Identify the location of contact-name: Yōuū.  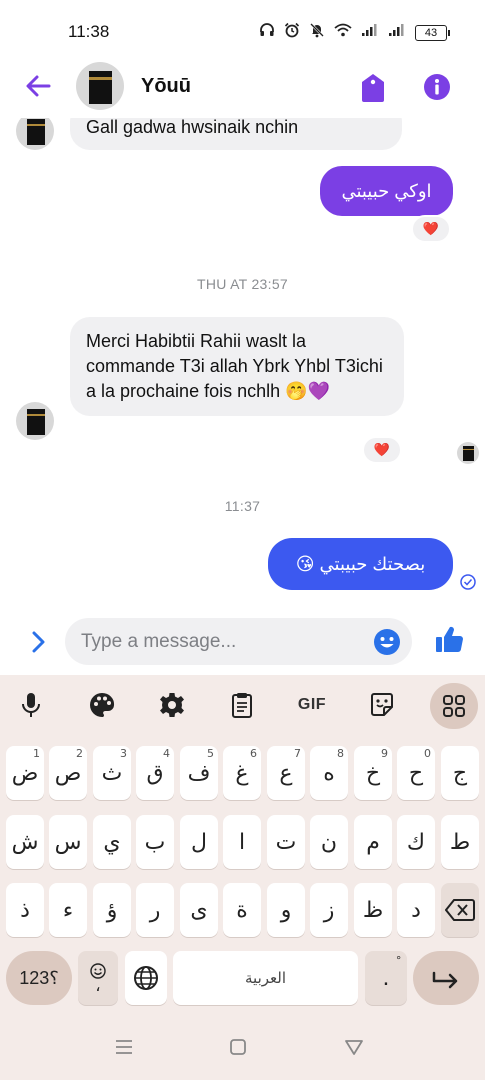
(166, 86).